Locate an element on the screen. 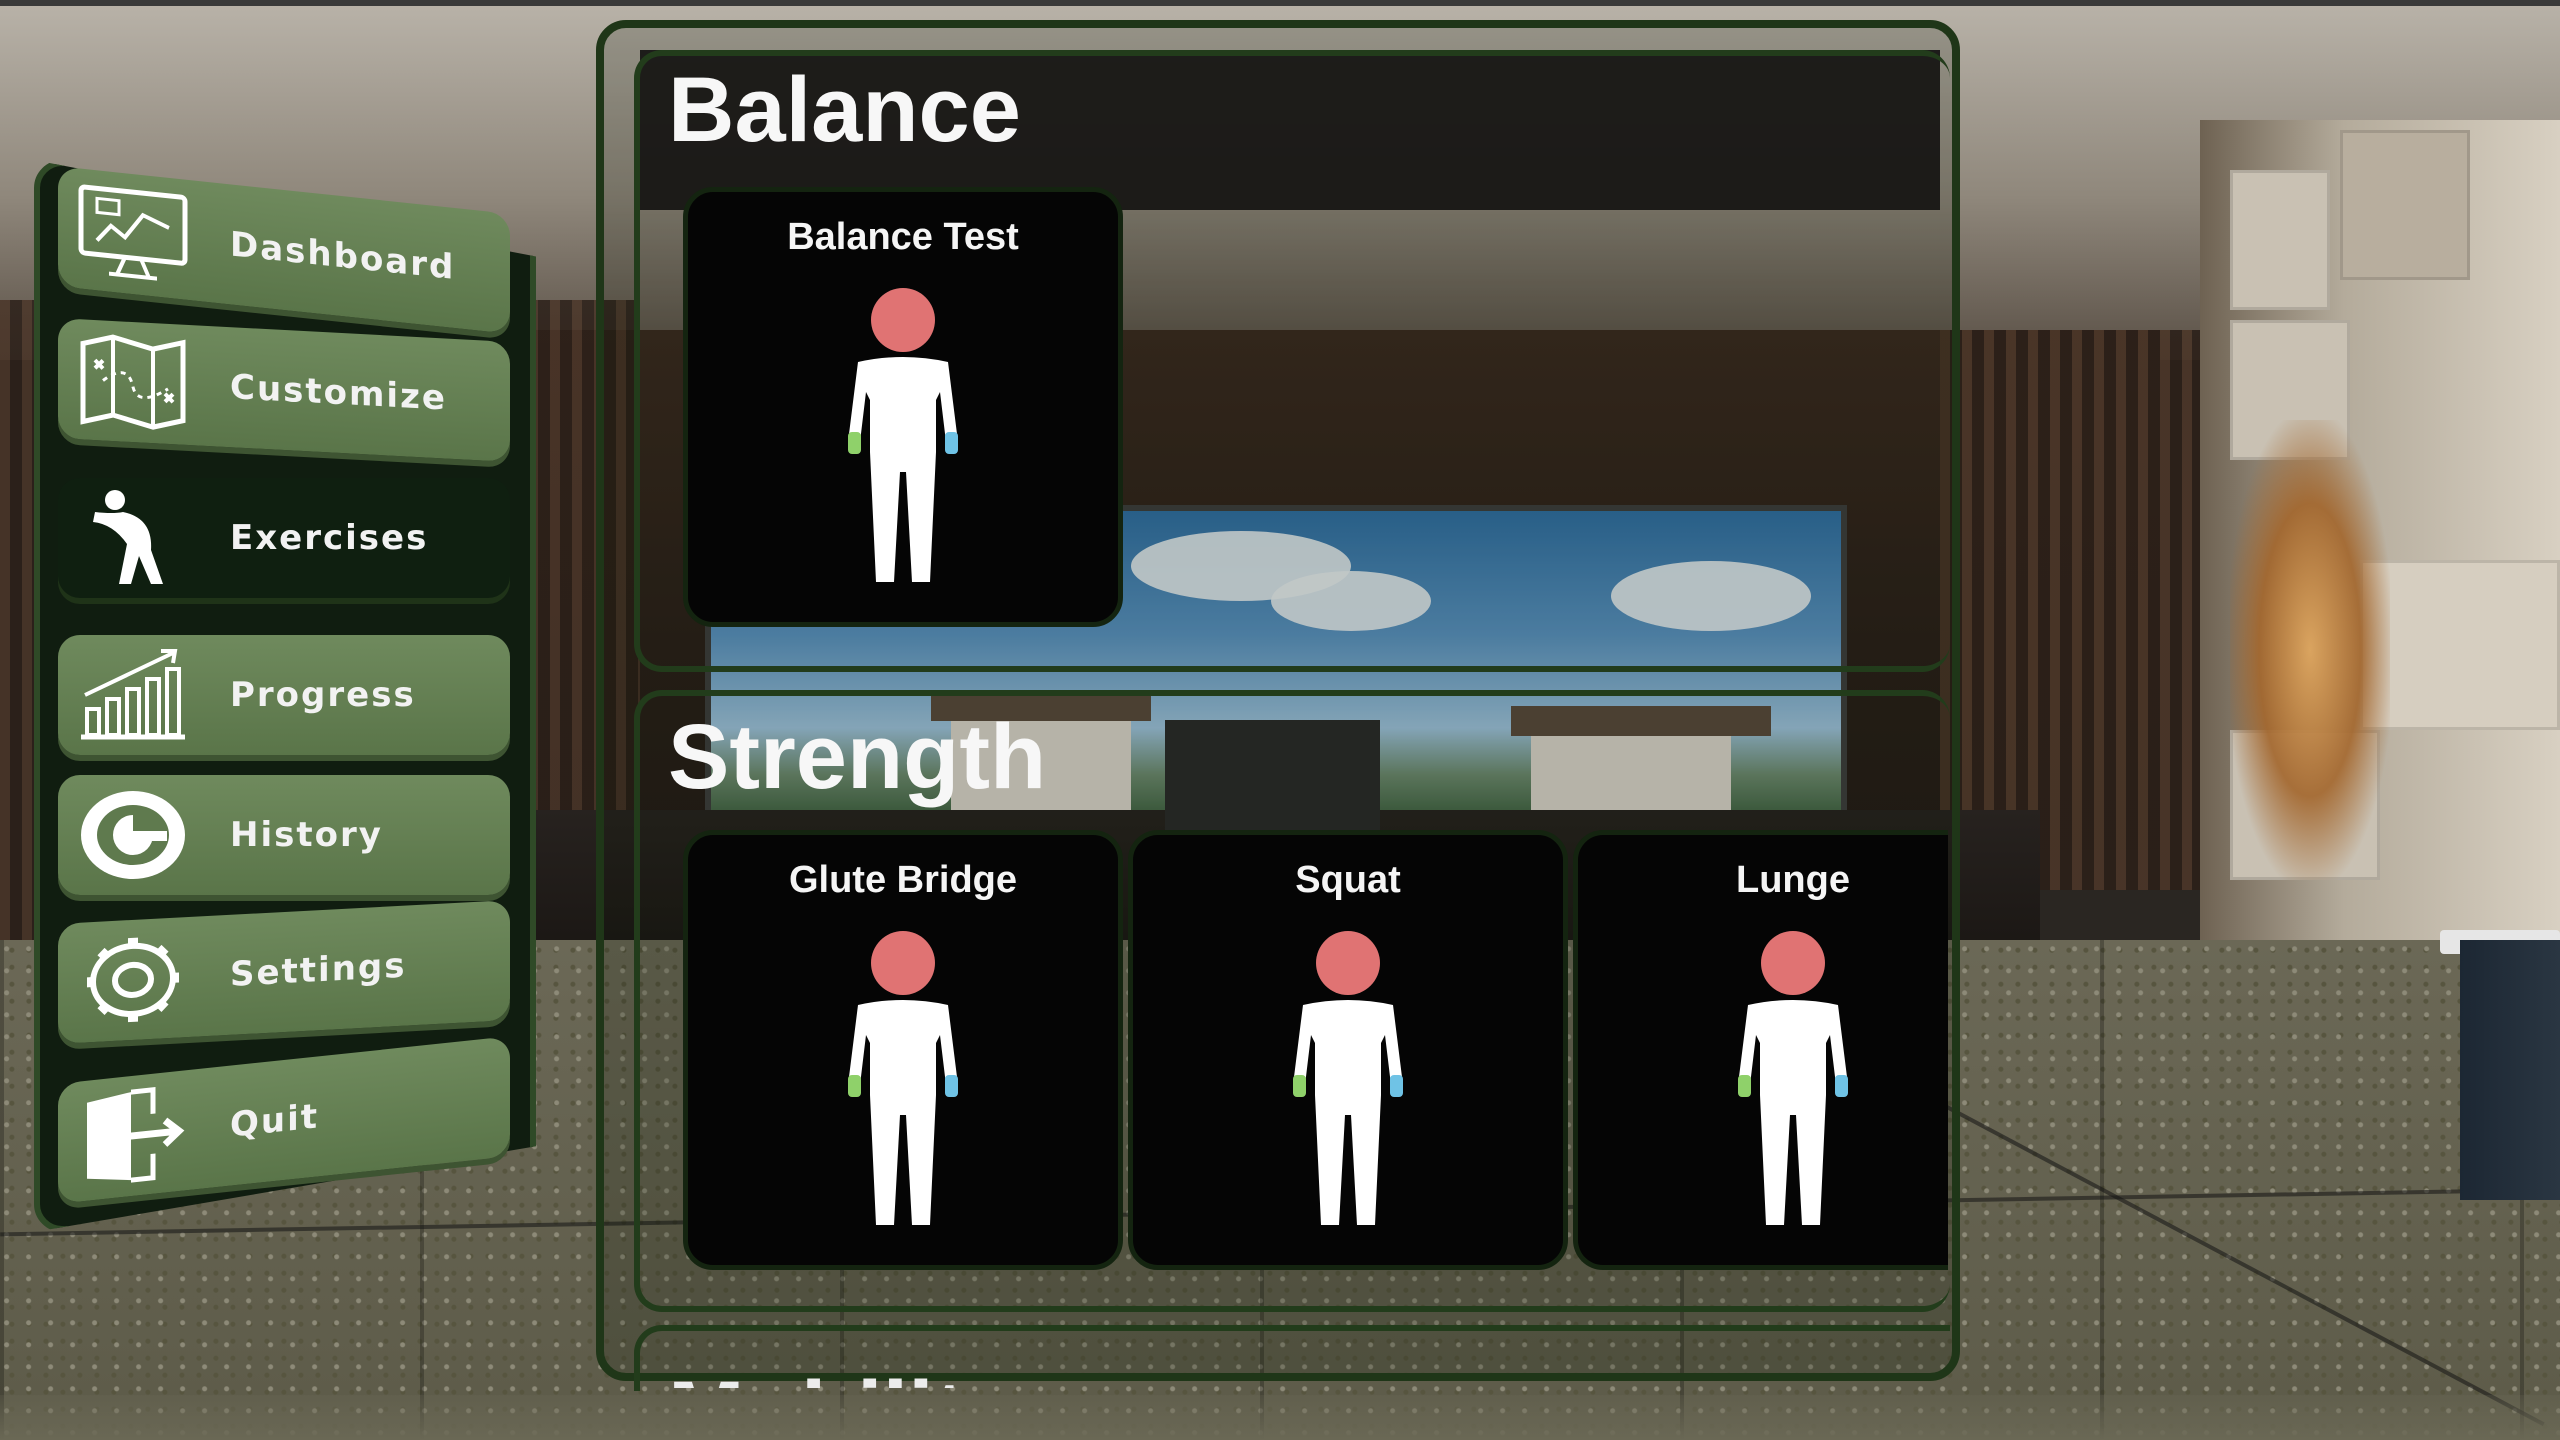 The width and height of the screenshot is (2560, 1440). wood-slat-wall-right is located at coordinates (2090, 610).